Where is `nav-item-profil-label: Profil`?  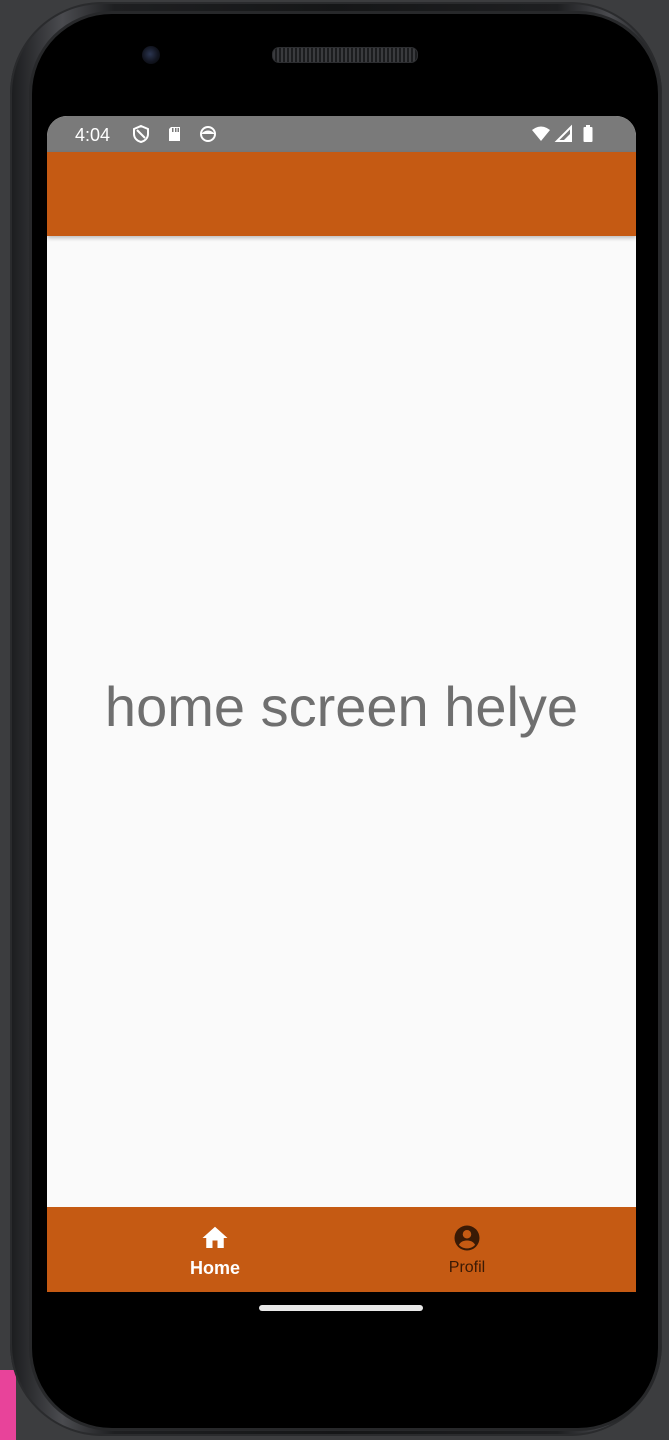 nav-item-profil-label: Profil is located at coordinates (467, 1267).